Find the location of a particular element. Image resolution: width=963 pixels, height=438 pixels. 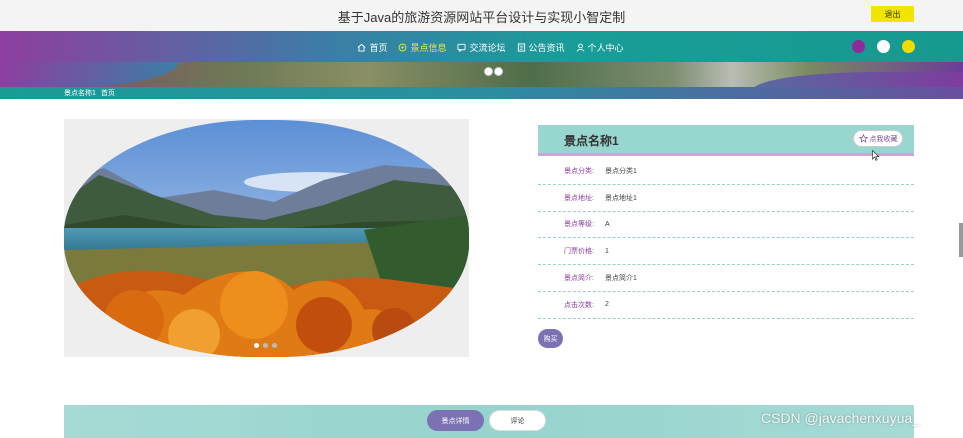

attraction-title: 景点名称1 is located at coordinates (591, 141).